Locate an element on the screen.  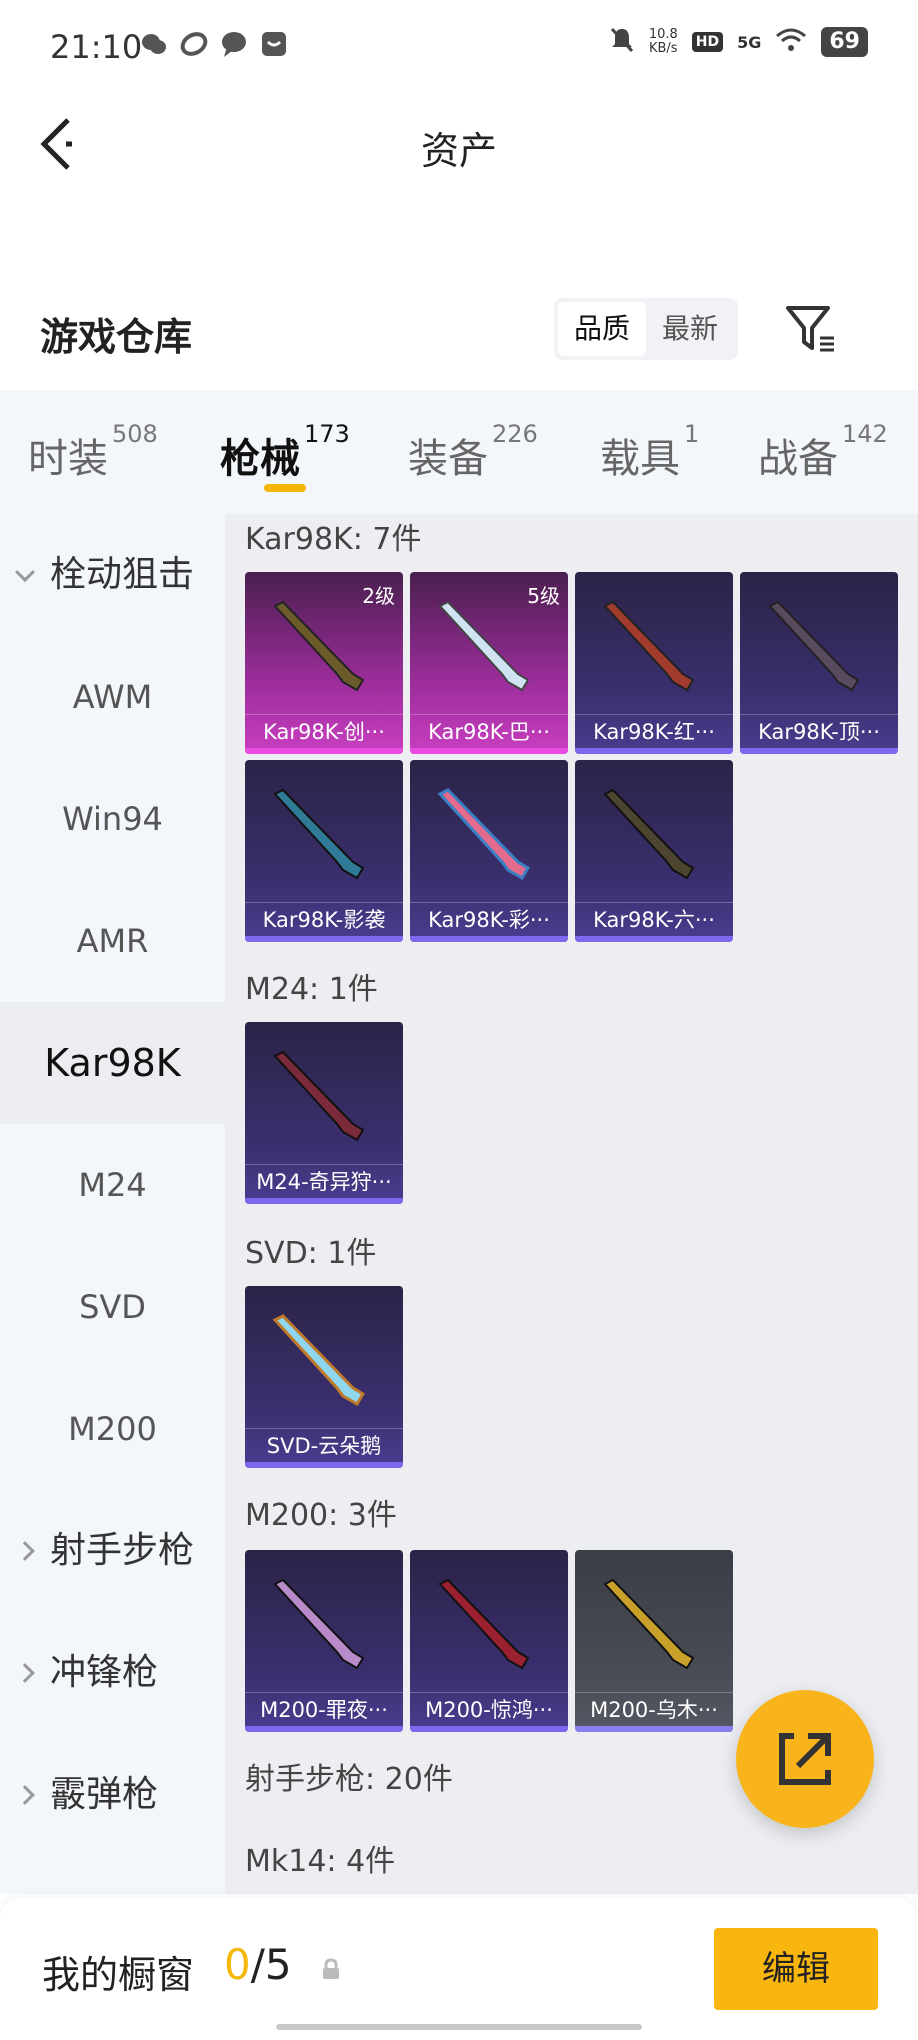
showcase-label: 我的橱窗 is located at coordinates (118, 1975).